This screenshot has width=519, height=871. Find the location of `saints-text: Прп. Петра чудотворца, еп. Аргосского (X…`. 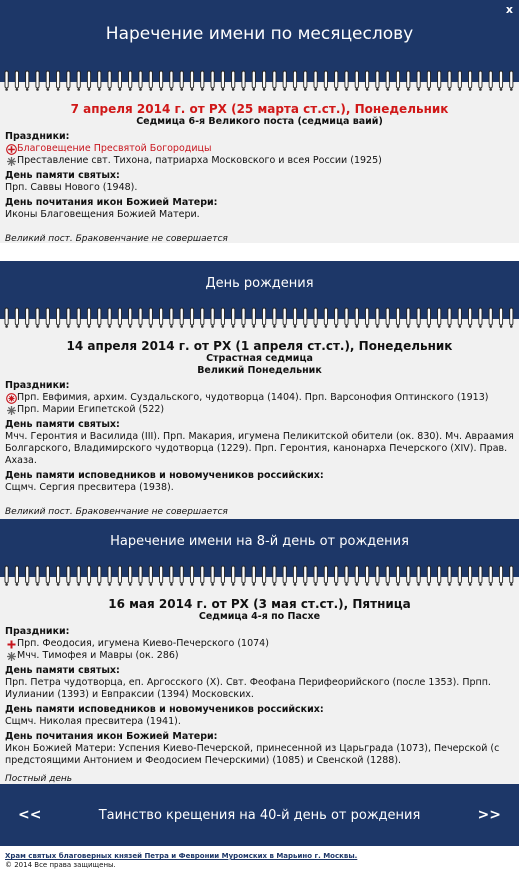

saints-text: Прп. Петра чудотворца, еп. Аргосского (X… is located at coordinates (248, 688).